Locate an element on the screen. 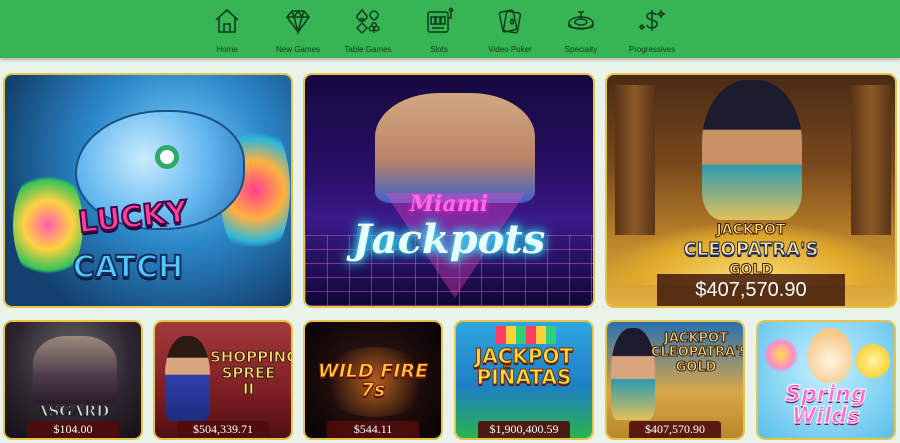 The image size is (900, 443). diamond-icon is located at coordinates (298, 22).